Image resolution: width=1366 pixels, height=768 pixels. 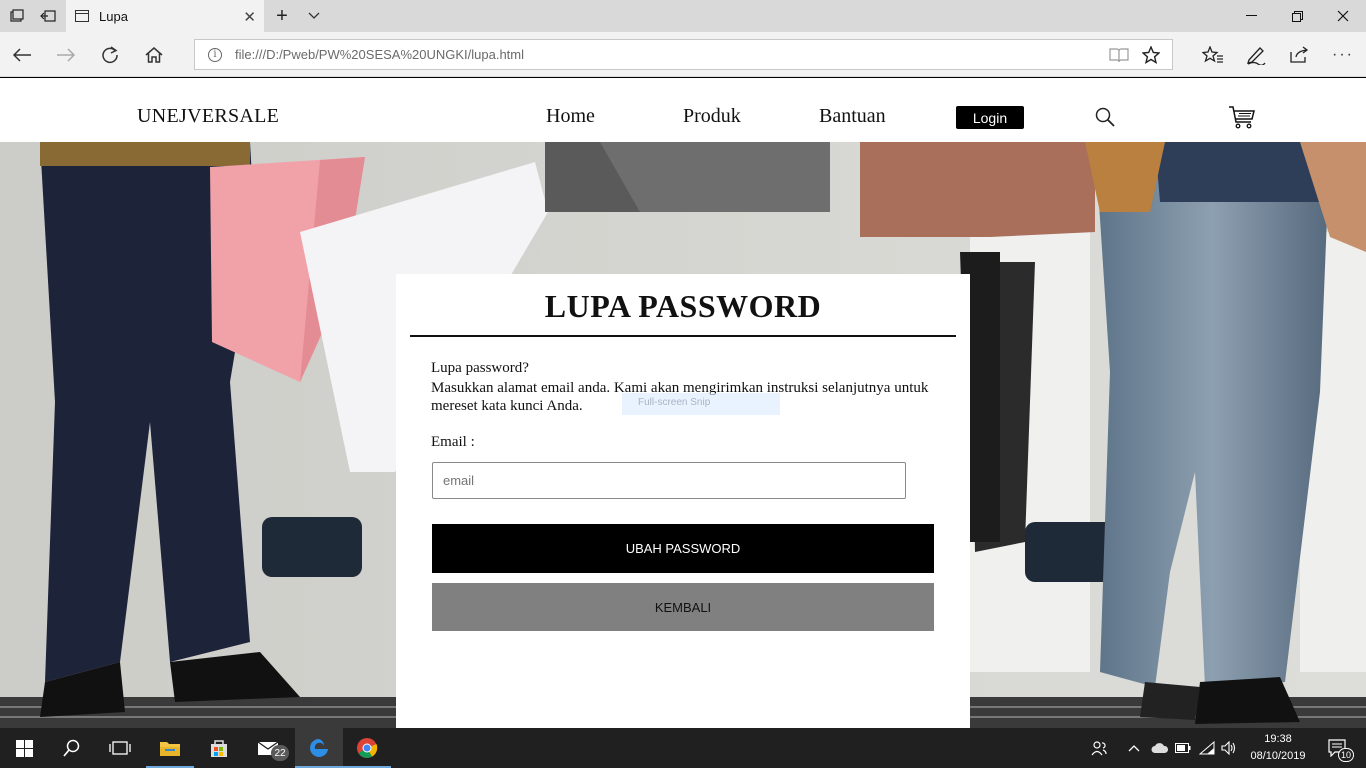 What do you see at coordinates (683, 306) in the screenshot?
I see `card-title: LUPA PASSWORD` at bounding box center [683, 306].